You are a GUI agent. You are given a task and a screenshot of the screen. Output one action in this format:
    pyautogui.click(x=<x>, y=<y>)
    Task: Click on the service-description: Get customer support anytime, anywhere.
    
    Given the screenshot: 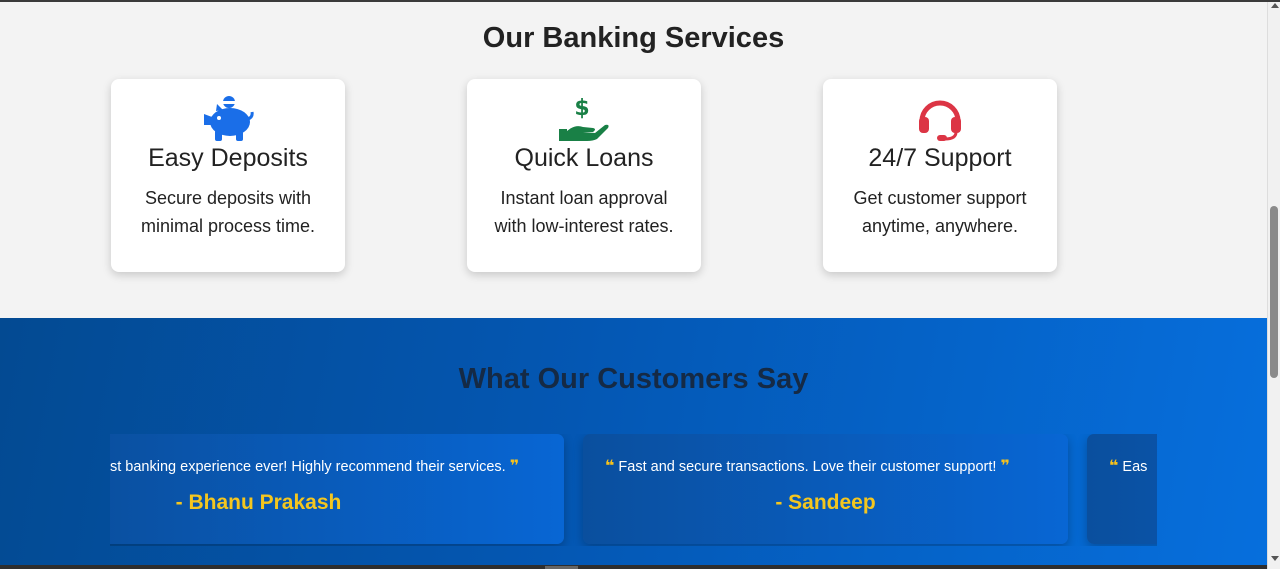 What is the action you would take?
    pyautogui.click(x=940, y=212)
    